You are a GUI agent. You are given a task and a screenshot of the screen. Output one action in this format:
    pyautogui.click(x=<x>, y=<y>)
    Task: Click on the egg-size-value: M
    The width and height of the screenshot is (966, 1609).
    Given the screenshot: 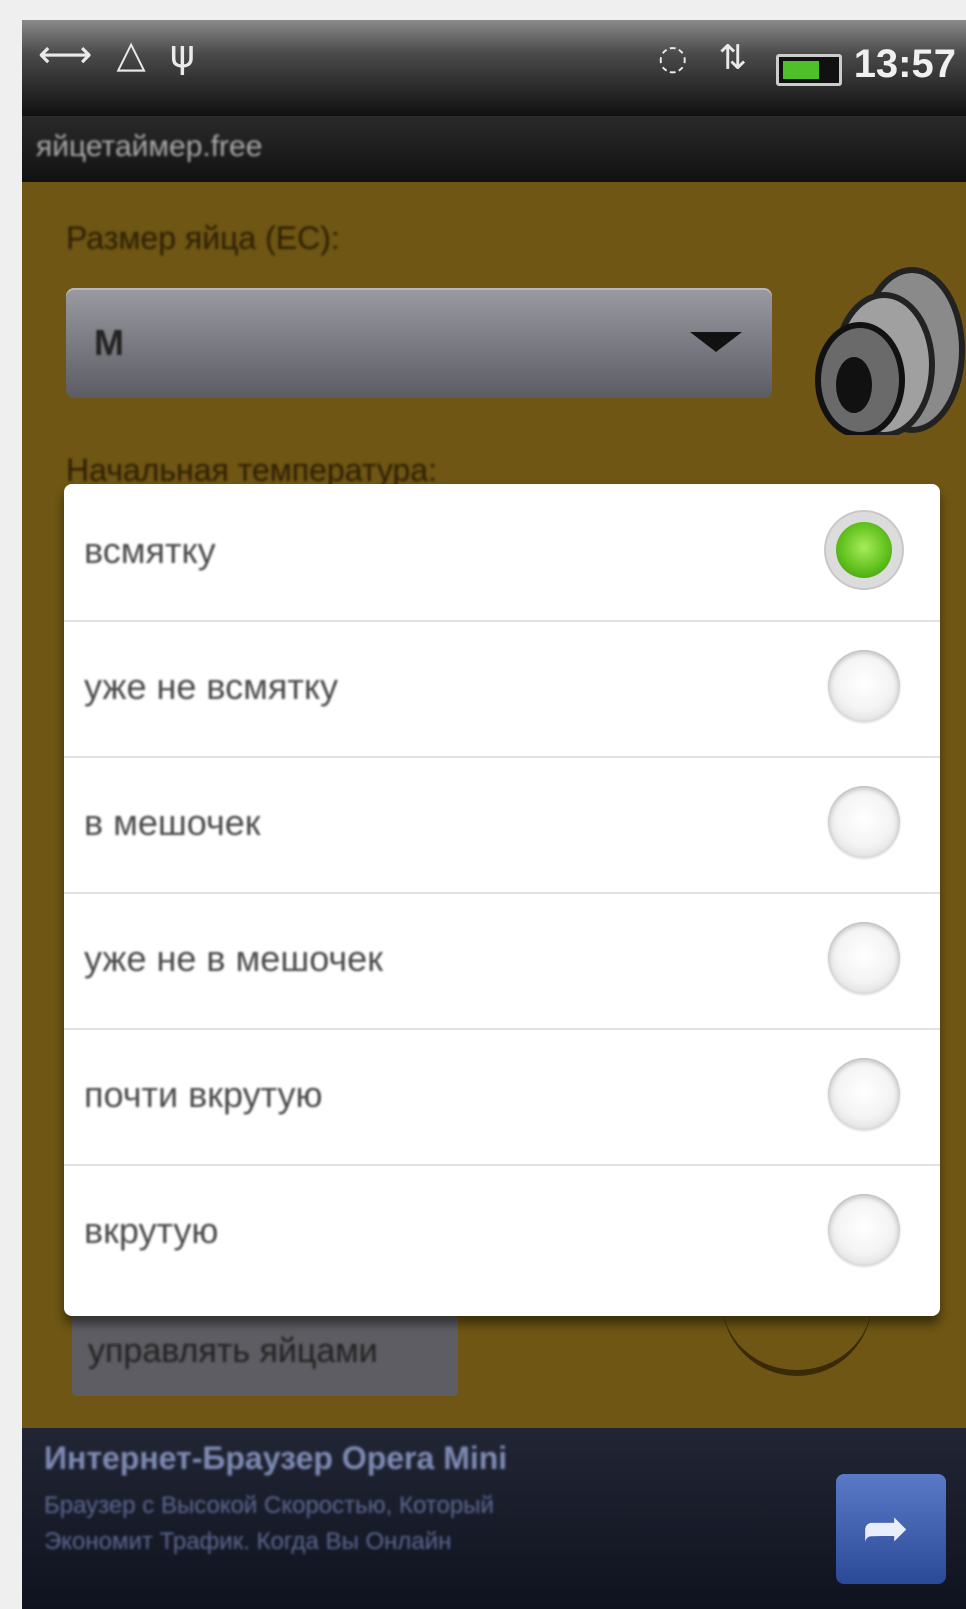 What is the action you would take?
    pyautogui.click(x=109, y=342)
    